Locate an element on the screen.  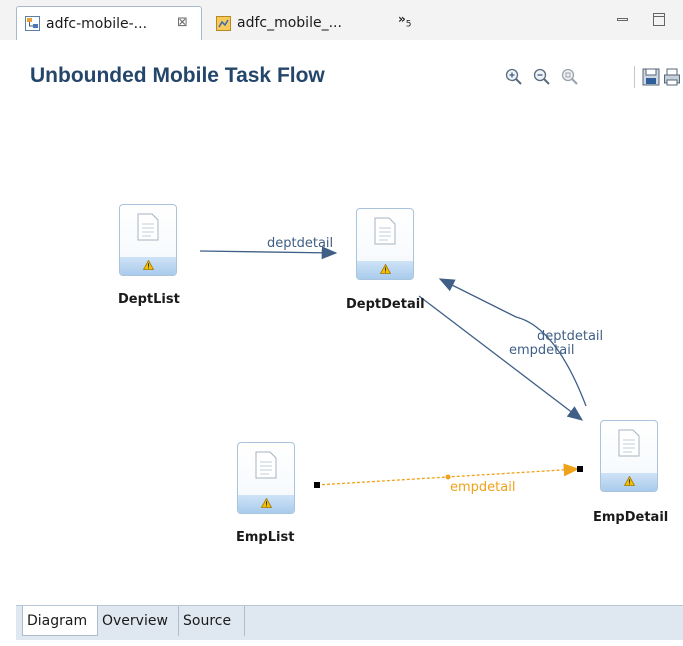
activity-empdetail is located at coordinates (629, 456).